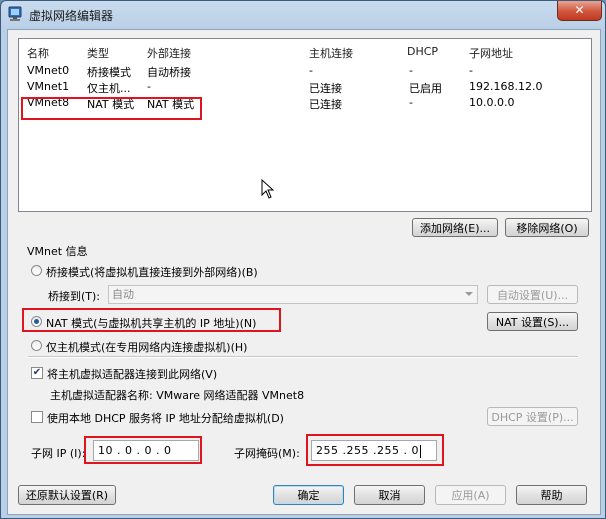  Describe the element at coordinates (38, 53) in the screenshot. I see `column-header-name: 名称` at that location.